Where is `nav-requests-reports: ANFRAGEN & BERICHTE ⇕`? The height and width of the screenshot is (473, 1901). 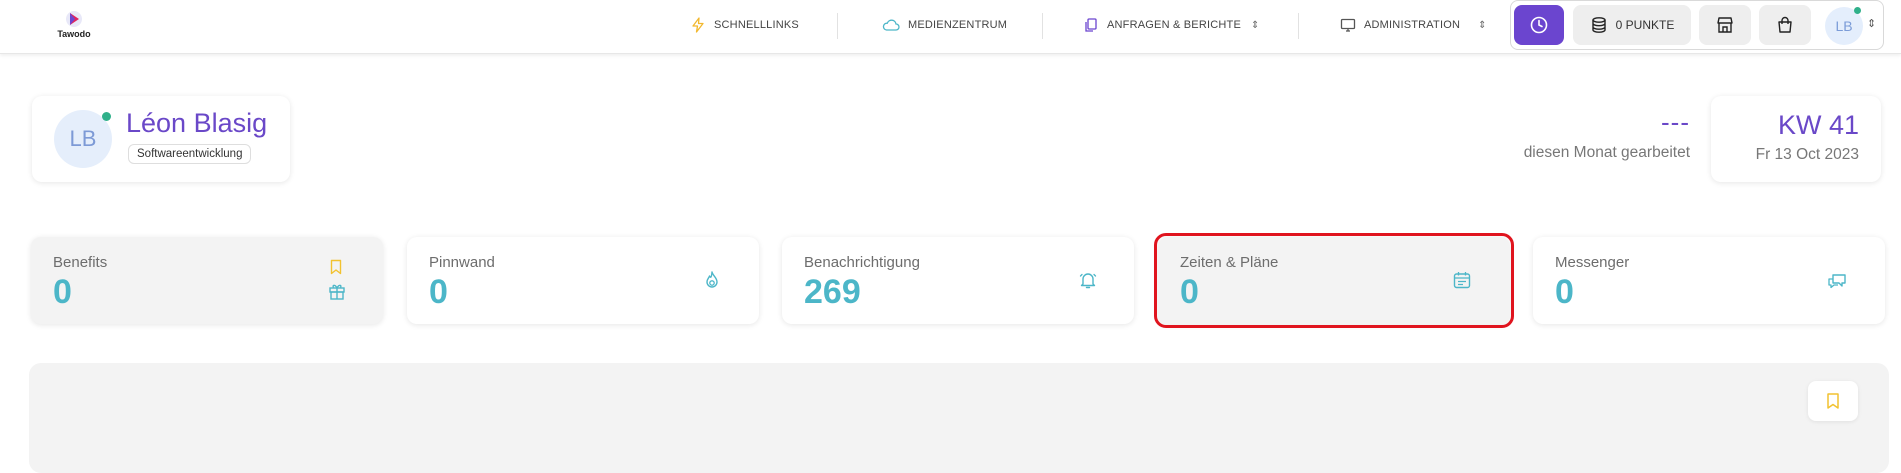 nav-requests-reports: ANFRAGEN & BERICHTE ⇕ is located at coordinates (1171, 25).